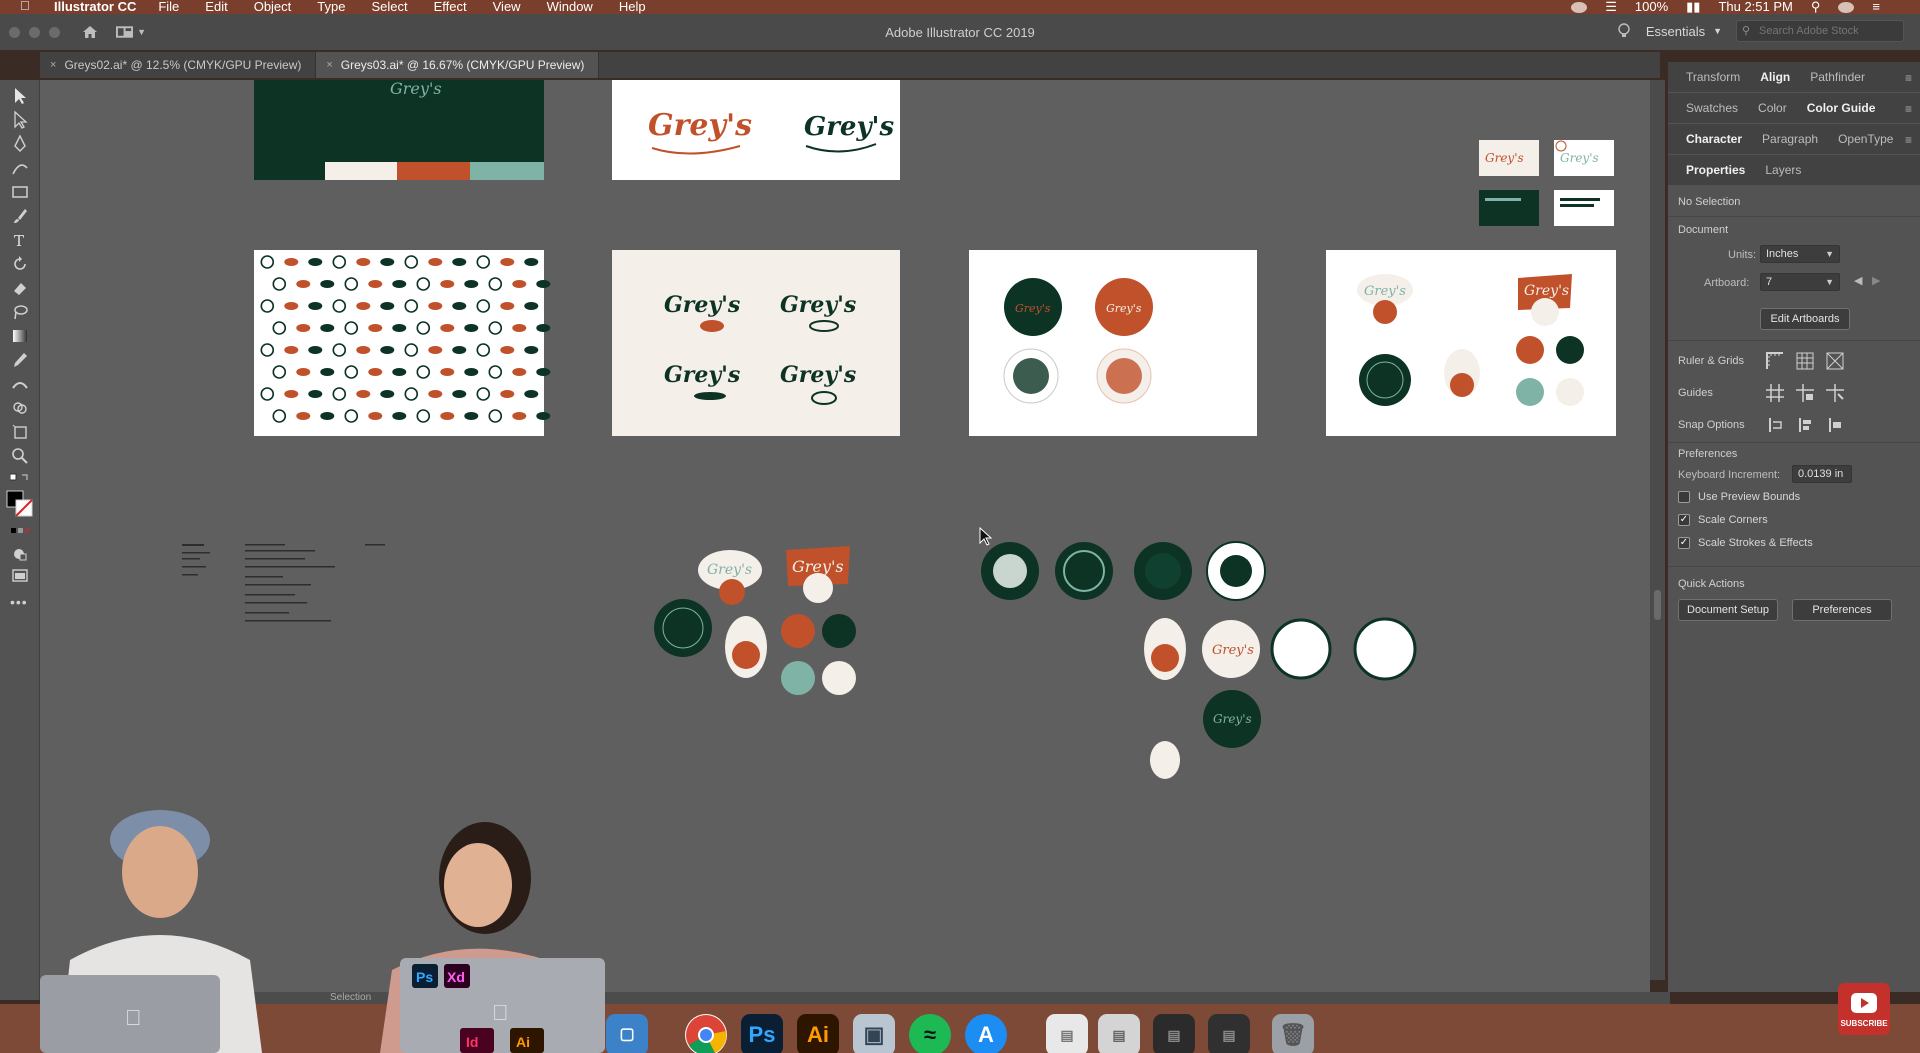 This screenshot has height=1053, width=1920. Describe the element at coordinates (1772, 108) in the screenshot. I see `tab-color: Color` at that location.